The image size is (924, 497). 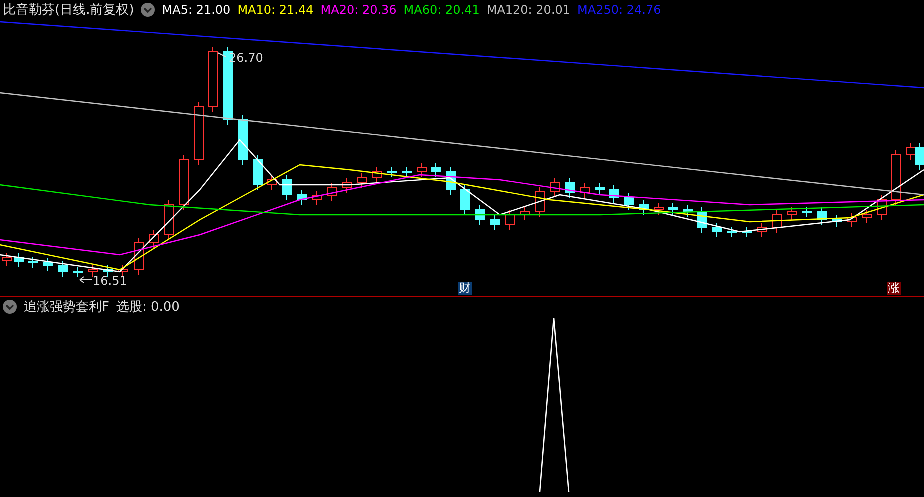 What do you see at coordinates (222, 55) in the screenshot?
I see `leader-line` at bounding box center [222, 55].